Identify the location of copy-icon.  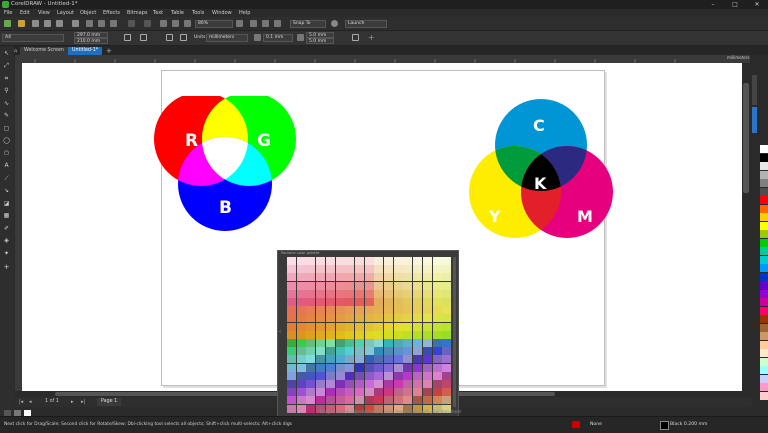
(101, 23).